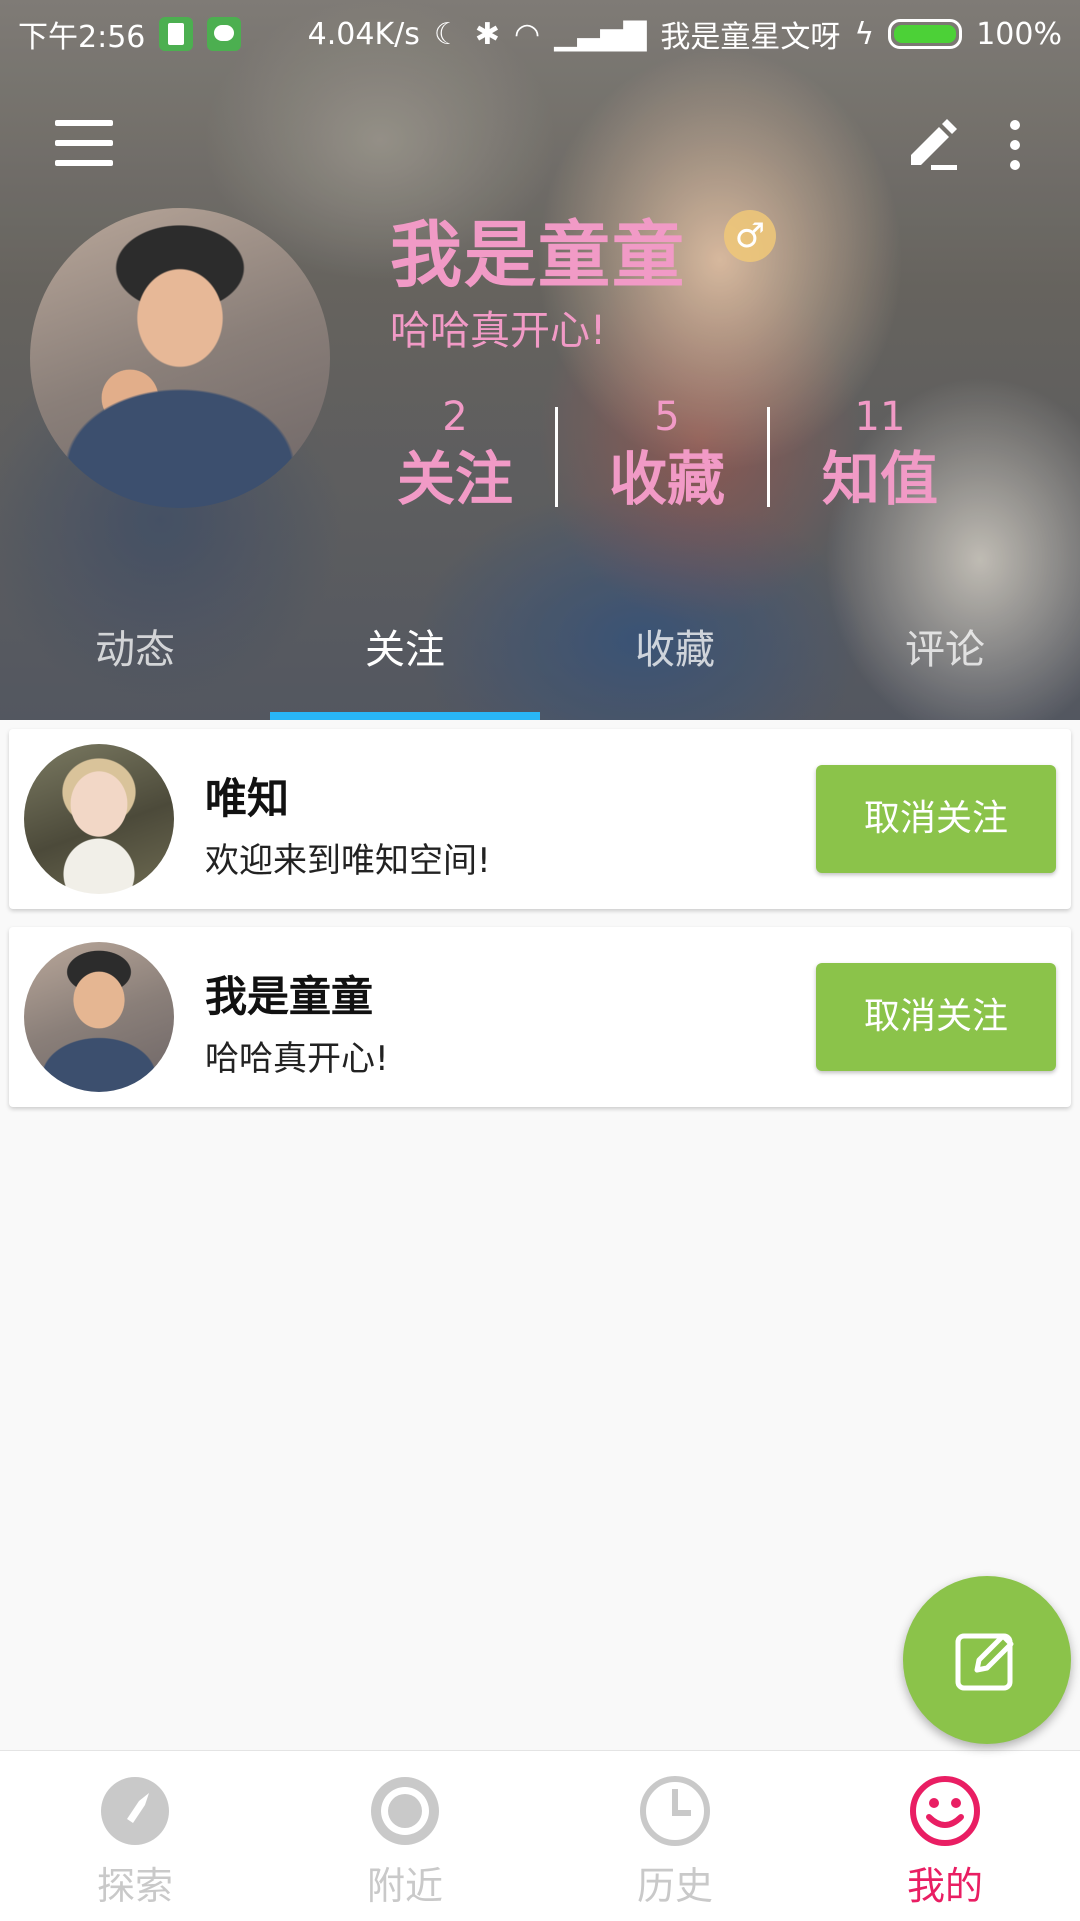  I want to click on profile-stats: 2 关注 5 收藏 11 知值, so click(670, 460).